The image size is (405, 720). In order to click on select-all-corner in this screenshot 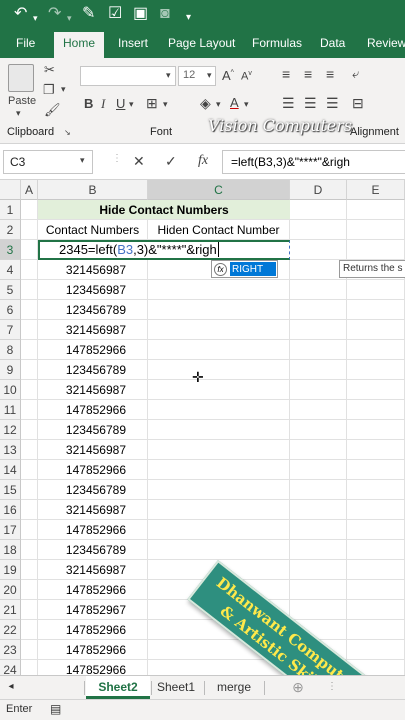, I will do `click(10, 190)`.